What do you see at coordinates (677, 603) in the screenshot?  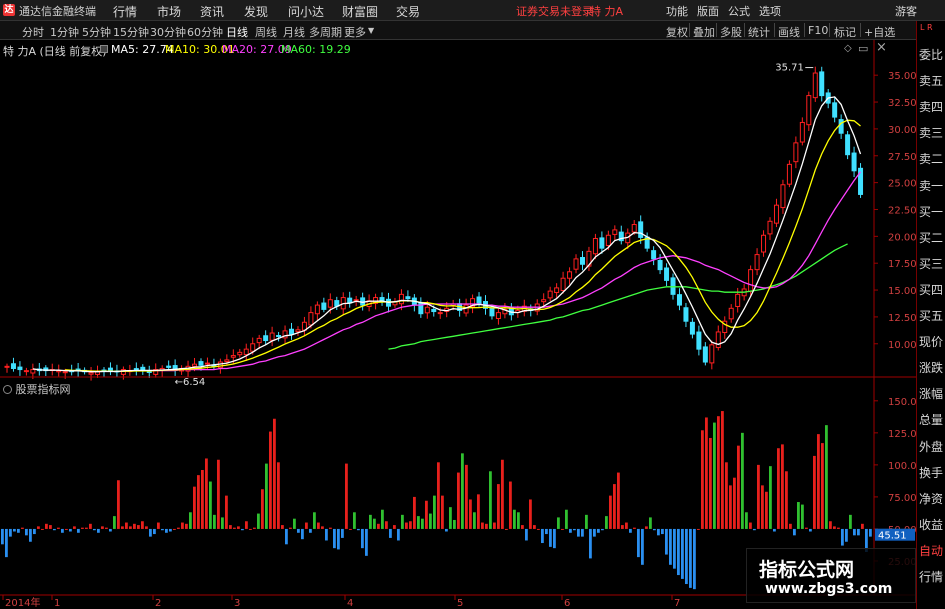 I see `date-label: 7` at bounding box center [677, 603].